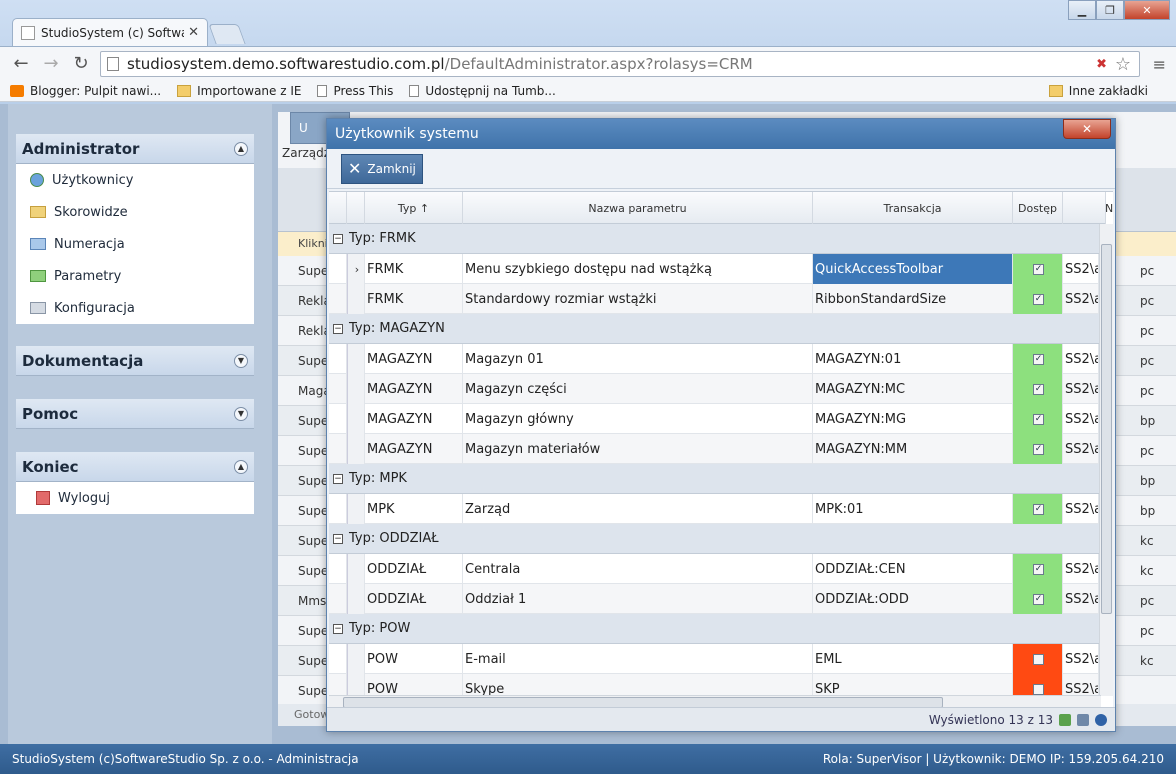 The image size is (1176, 774). I want to click on zamknij-button: ✕ Zamknij, so click(382, 168).